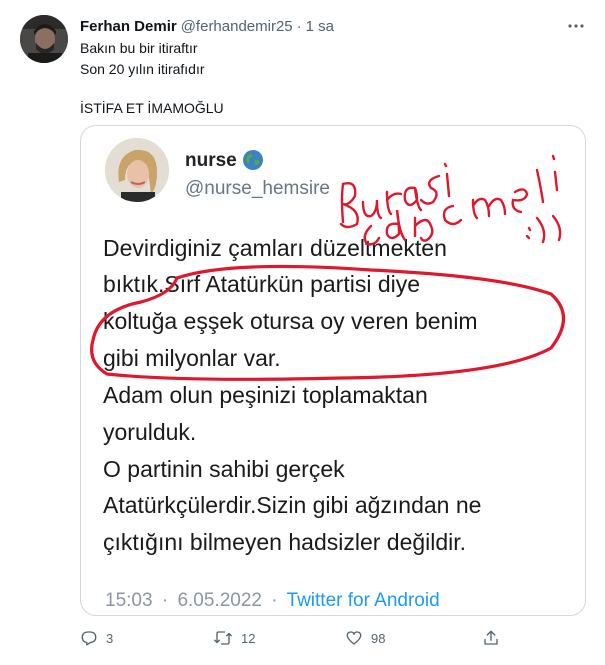  I want to click on author-handle: @ferhandemir25, so click(237, 26).